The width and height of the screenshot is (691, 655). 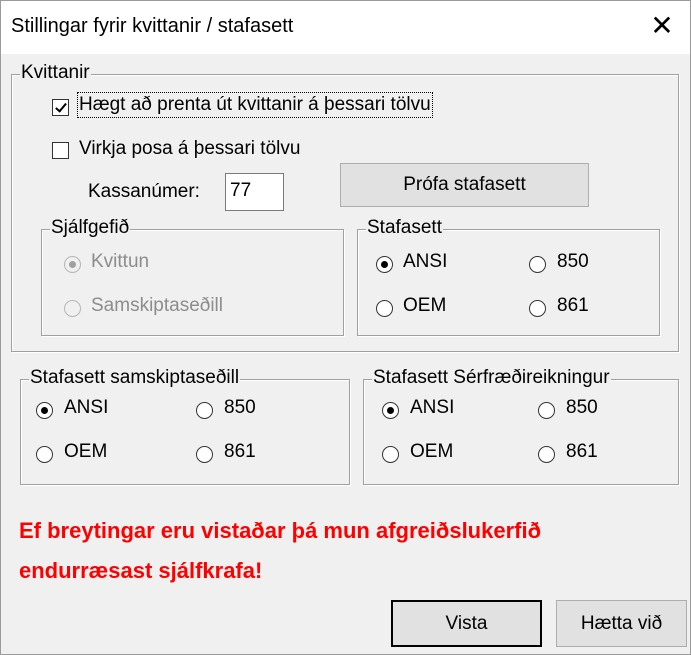 What do you see at coordinates (573, 261) in the screenshot?
I see `charset-label-850: 850` at bounding box center [573, 261].